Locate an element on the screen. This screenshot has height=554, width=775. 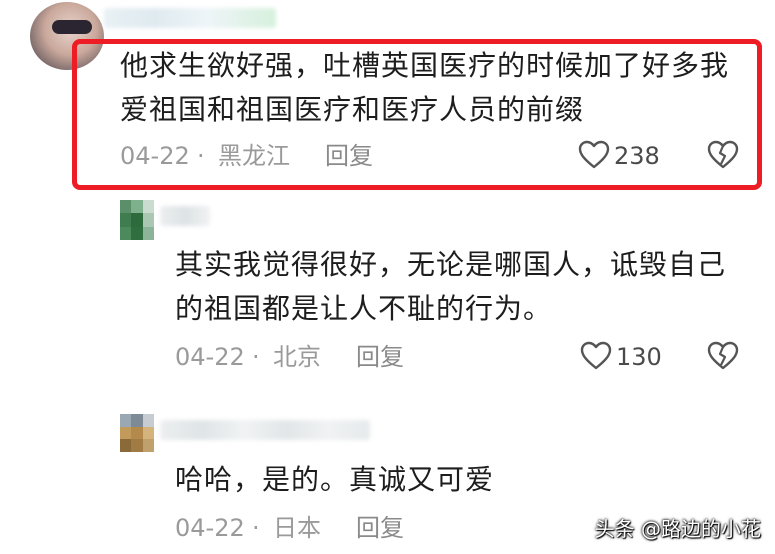
like-count: 238 is located at coordinates (637, 156).